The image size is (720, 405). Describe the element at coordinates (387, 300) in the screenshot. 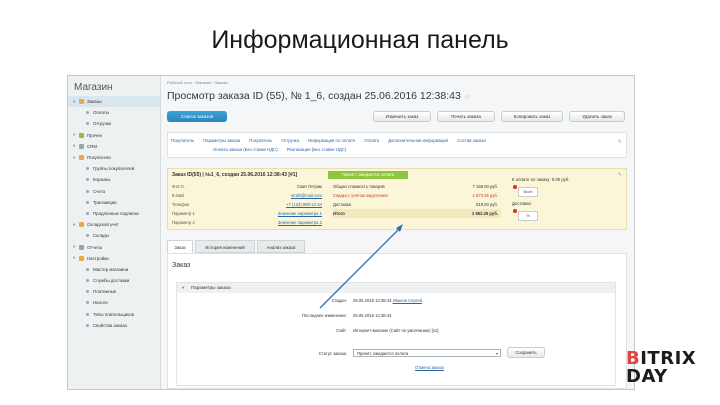

I see `param-value: 25.06.2016 12:38:43 Иванов Сергей` at that location.